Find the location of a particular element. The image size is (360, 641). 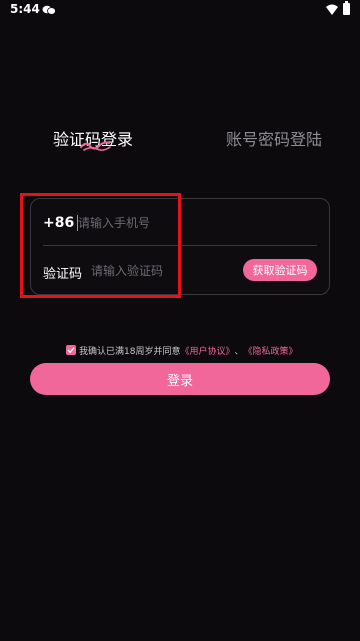

battery-icon is located at coordinates (346, 8).